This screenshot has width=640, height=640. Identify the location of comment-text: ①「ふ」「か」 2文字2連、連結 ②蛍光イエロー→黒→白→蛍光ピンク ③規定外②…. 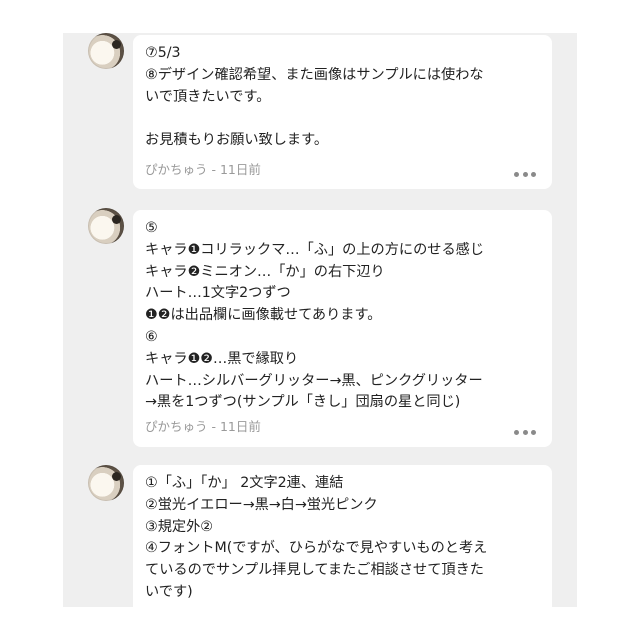
(316, 537).